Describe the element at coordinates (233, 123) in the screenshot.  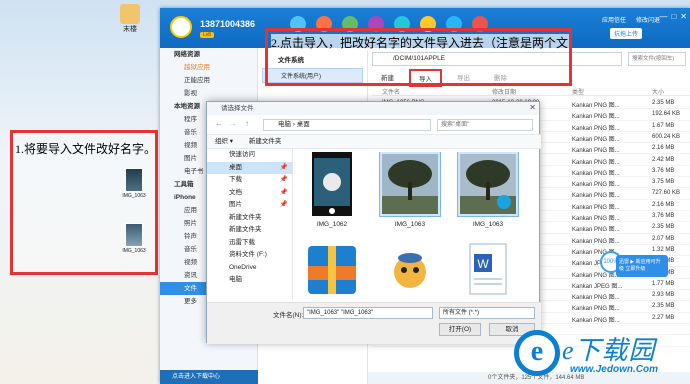
I see `forward-arrow-icon: →` at that location.